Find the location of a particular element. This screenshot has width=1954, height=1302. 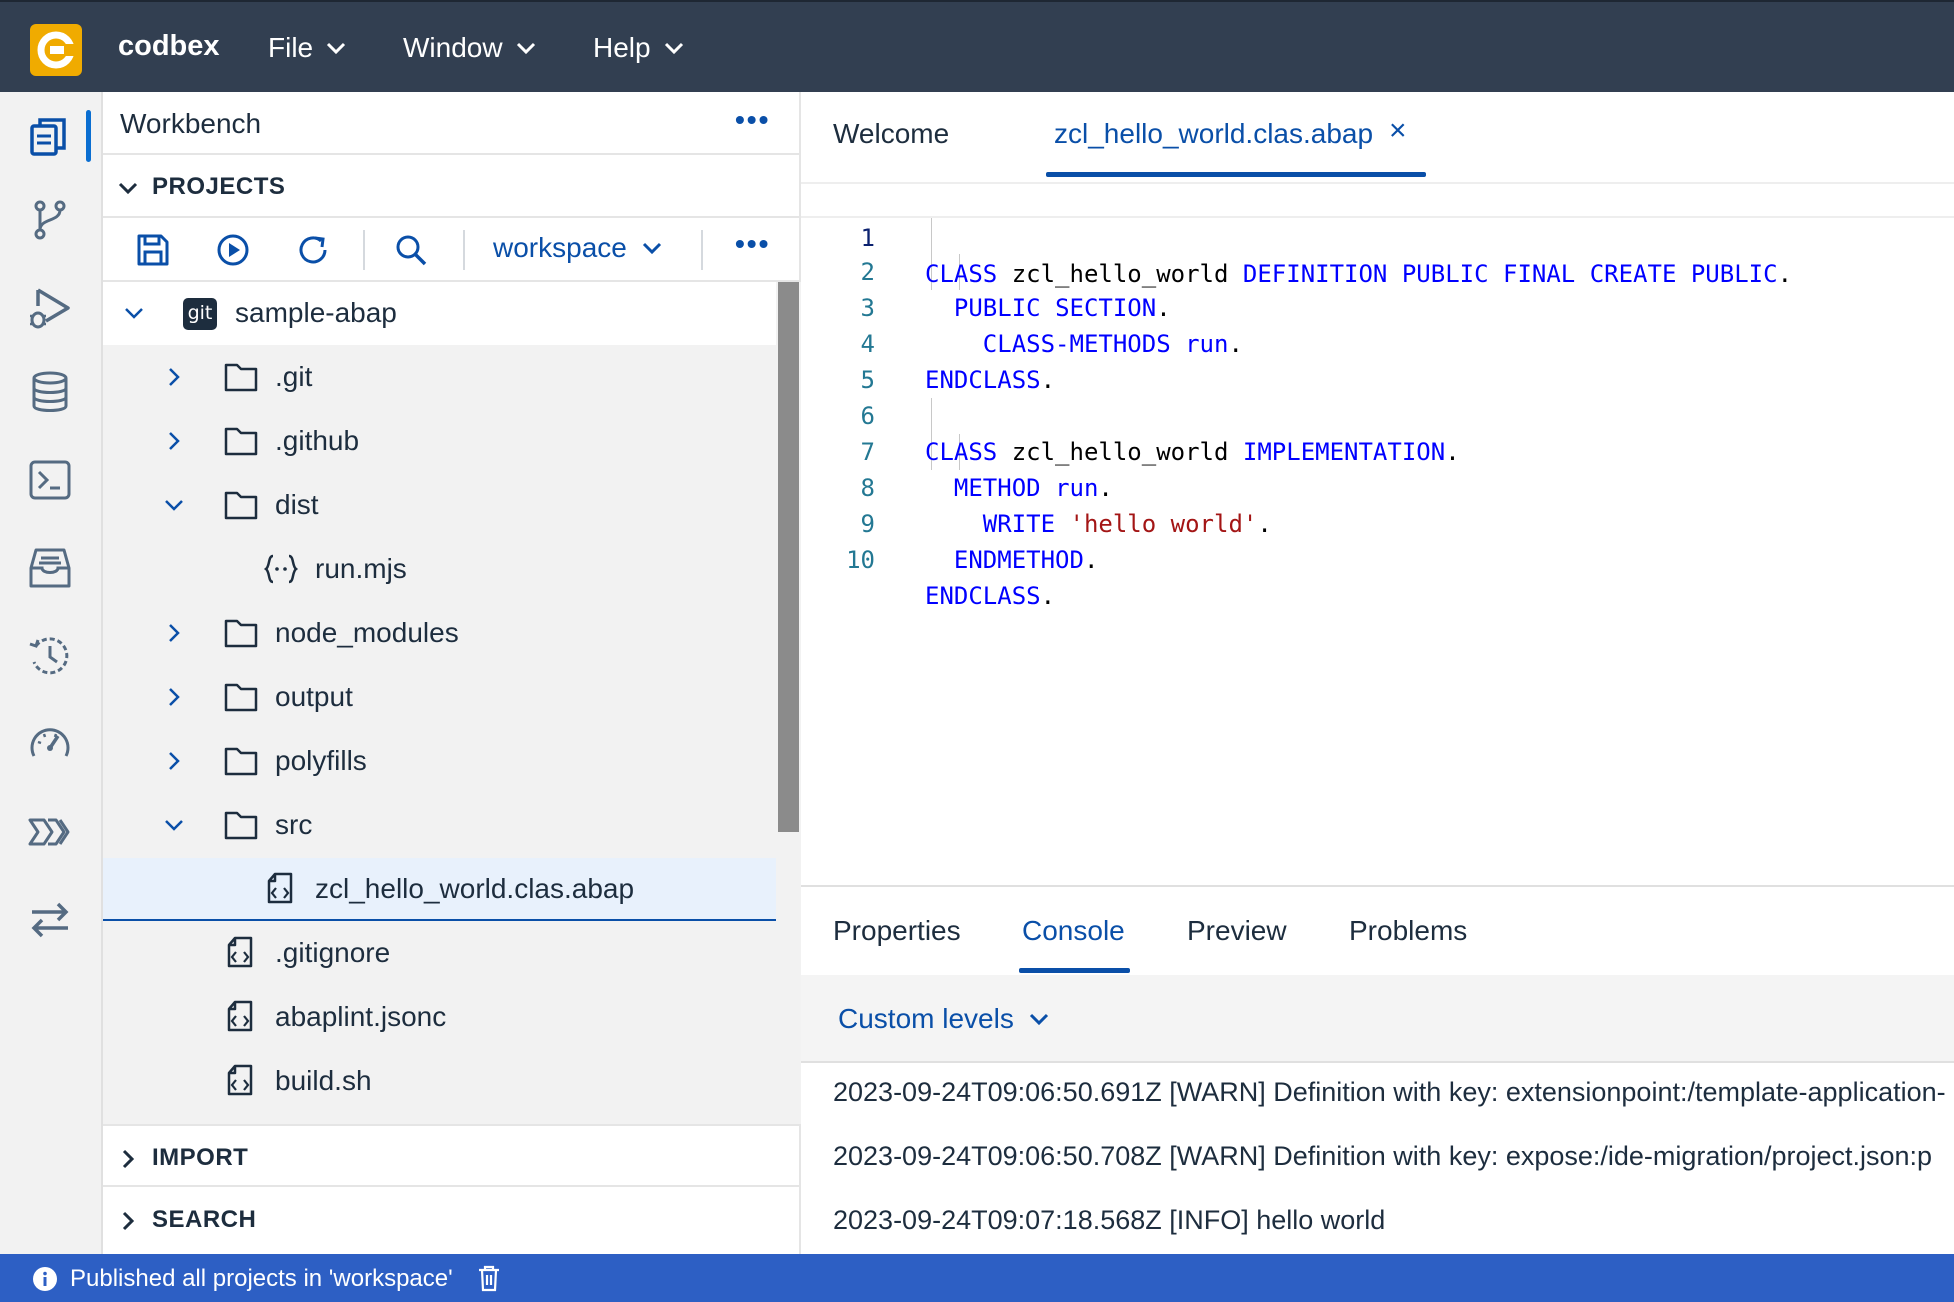

code-file-icon is located at coordinates (240, 1080).